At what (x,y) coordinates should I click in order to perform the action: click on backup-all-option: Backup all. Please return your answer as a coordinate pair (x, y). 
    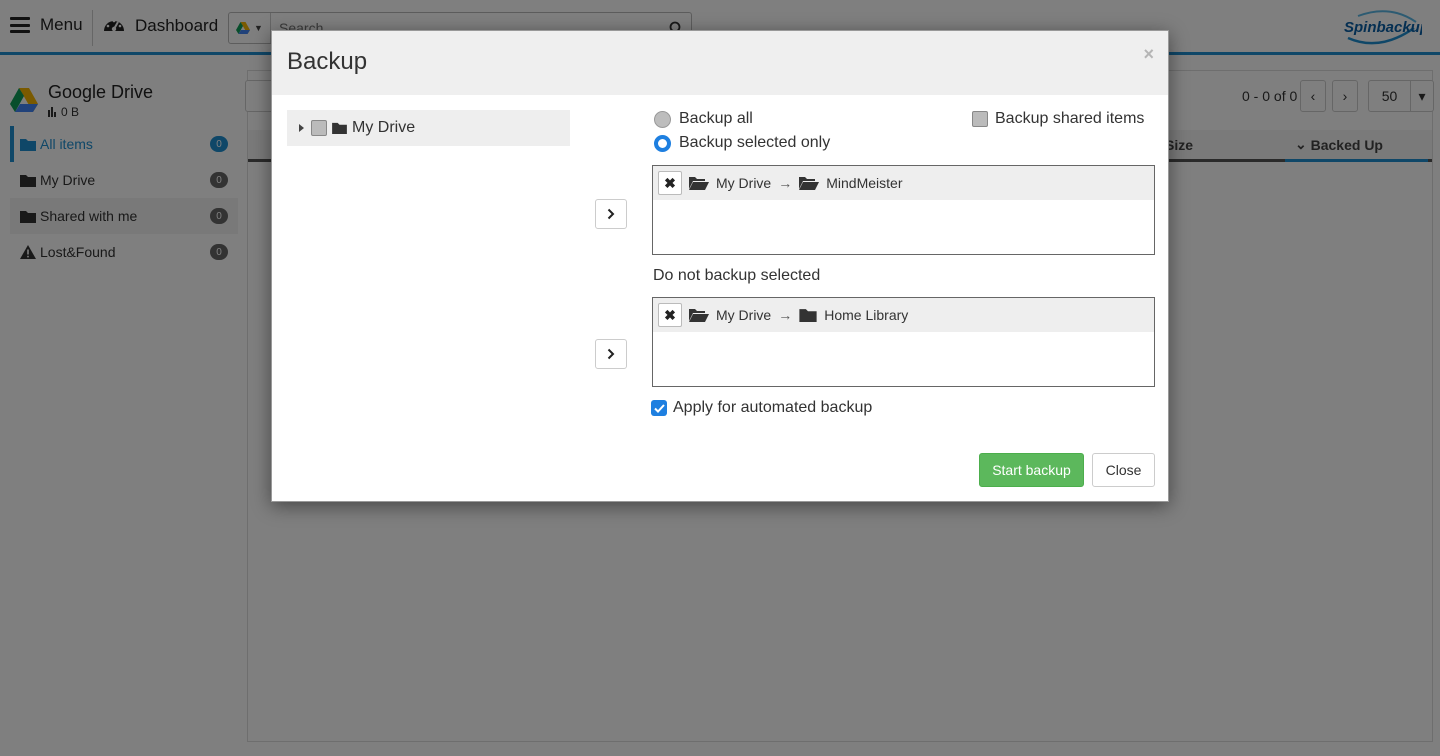
    Looking at the image, I should click on (703, 119).